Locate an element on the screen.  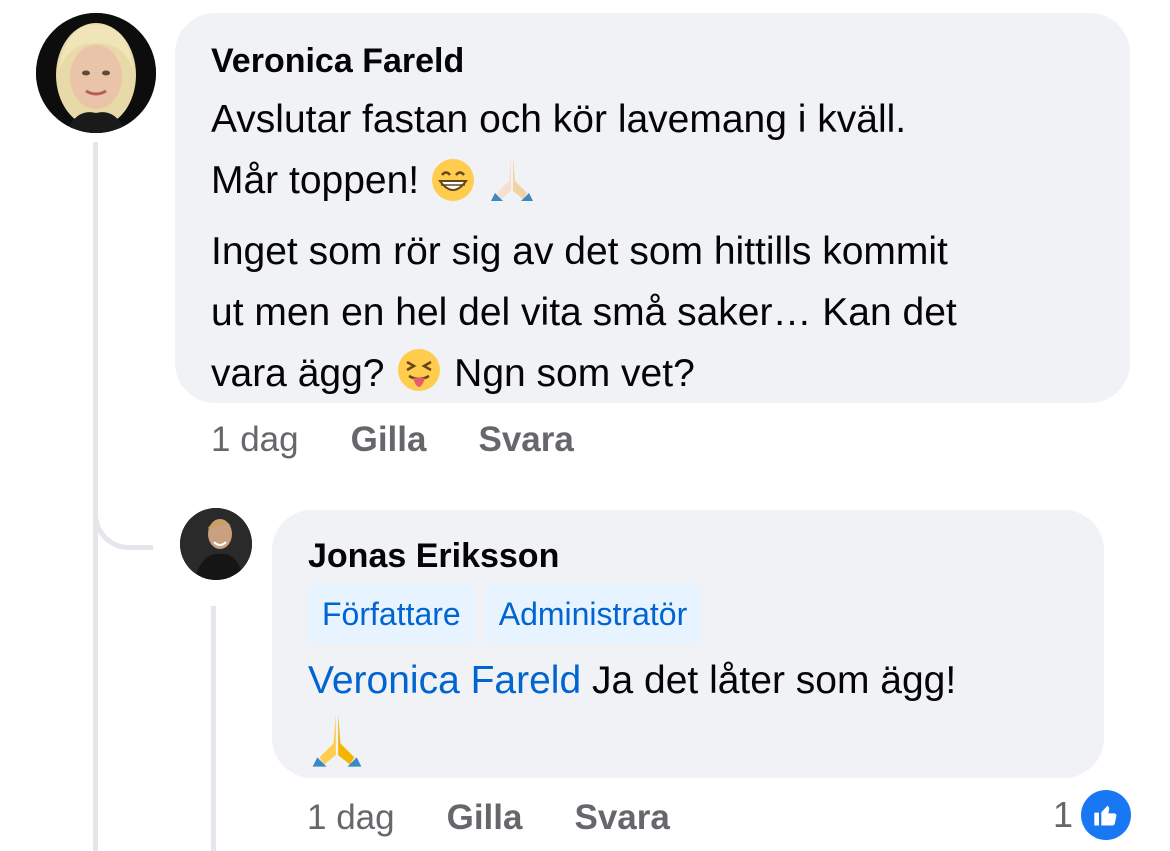
reply-author: Jonas Eriksson is located at coordinates (688, 556).